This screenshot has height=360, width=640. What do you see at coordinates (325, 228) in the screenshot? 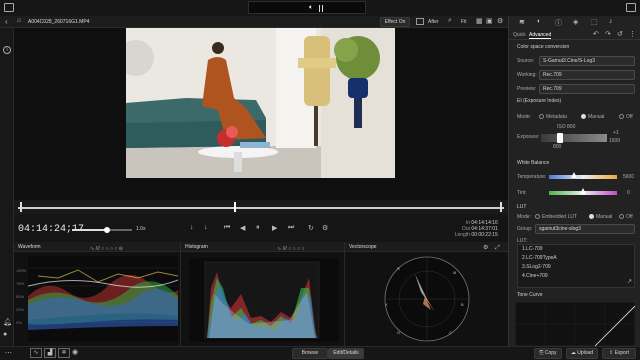
I see `playback-settings-icon: ⚙` at bounding box center [325, 228].